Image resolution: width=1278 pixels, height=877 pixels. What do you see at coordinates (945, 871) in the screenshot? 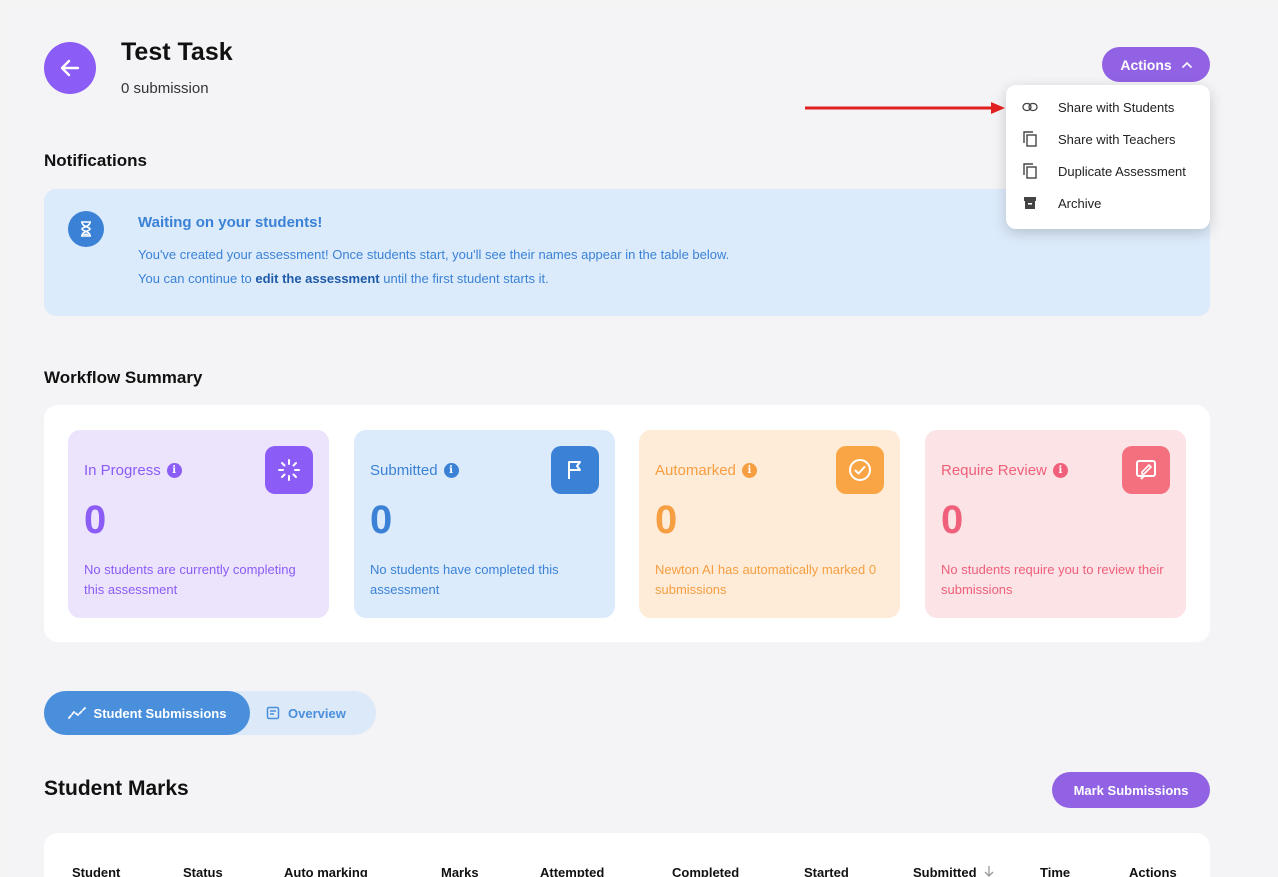
I see `column-header-label: Submitted` at bounding box center [945, 871].